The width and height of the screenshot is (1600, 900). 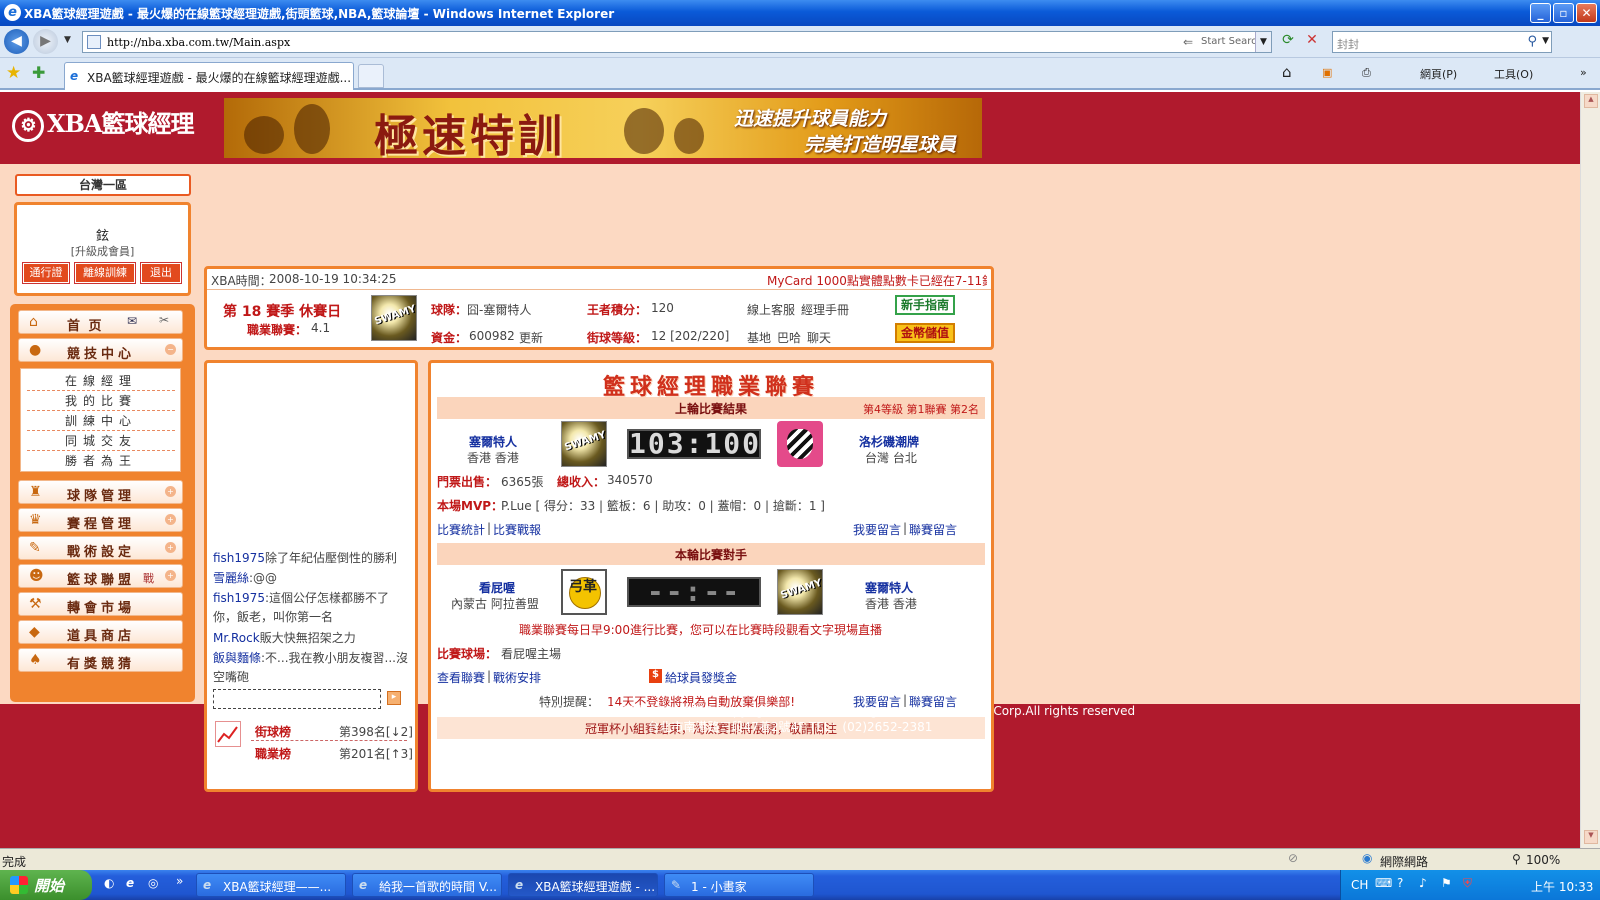 What do you see at coordinates (198, 42) in the screenshot?
I see `address-url: http://nba.xba.com.tw/Main.aspx` at bounding box center [198, 42].